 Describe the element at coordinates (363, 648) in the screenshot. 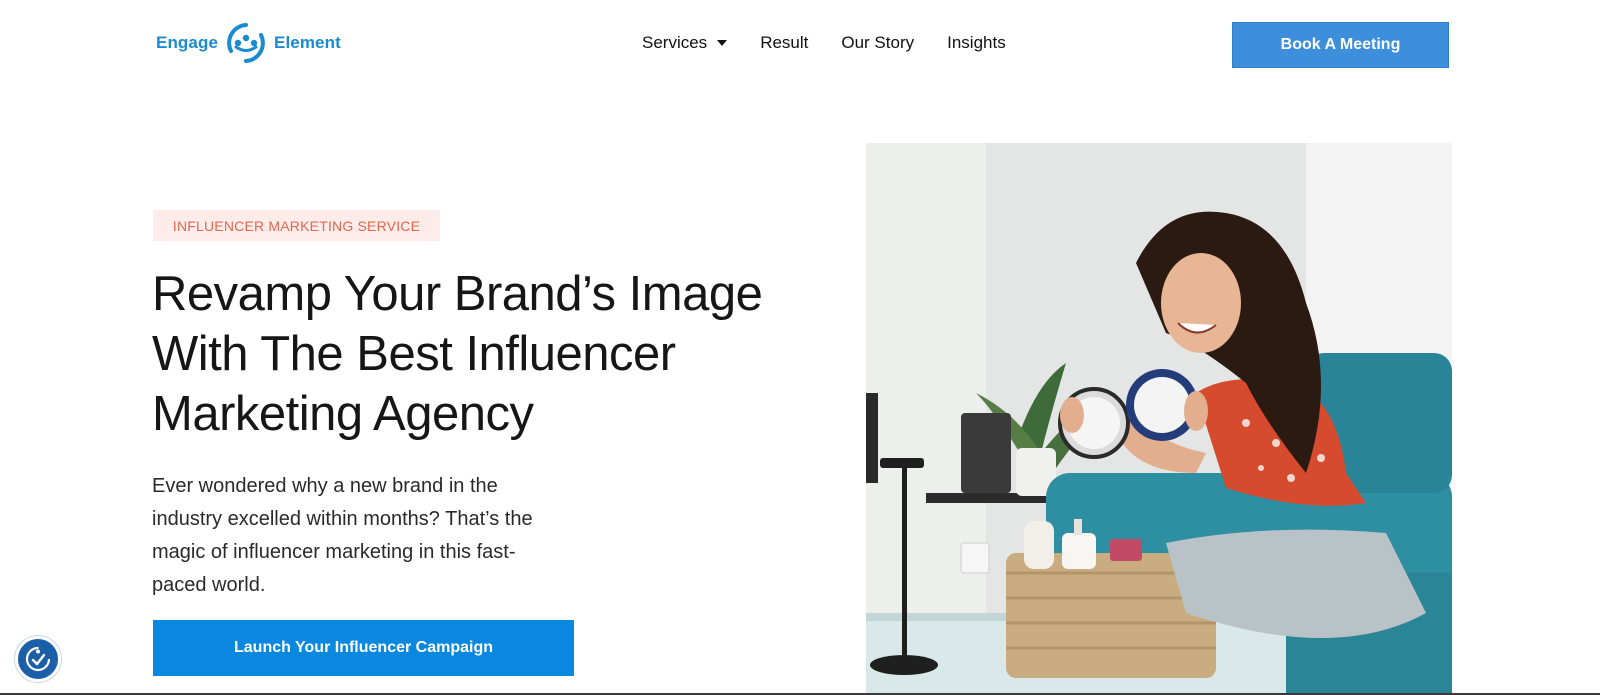

I see `launch-campaign-button: Launch Your Influencer Campaign` at that location.